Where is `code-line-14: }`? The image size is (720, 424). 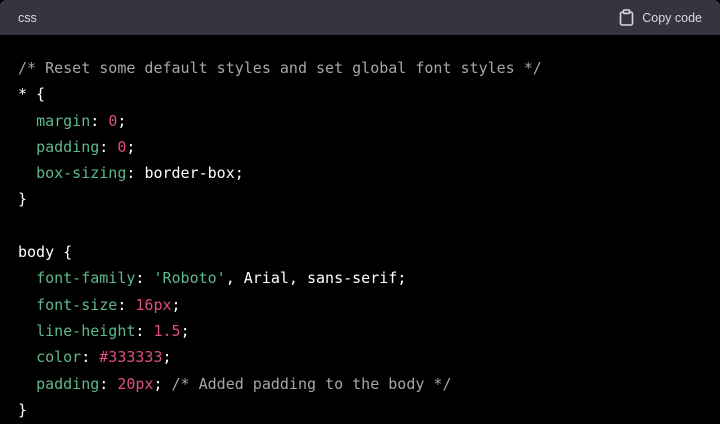 code-line-14: } is located at coordinates (360, 410).